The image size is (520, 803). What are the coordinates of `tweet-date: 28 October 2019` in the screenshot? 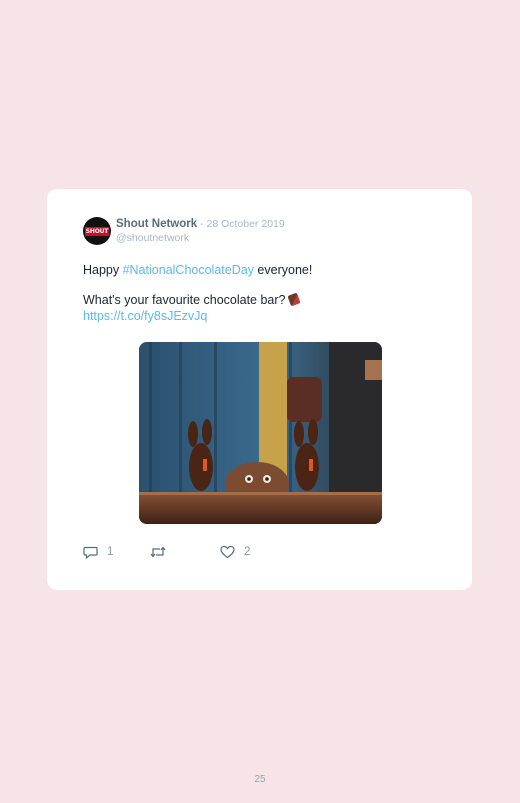 It's located at (245, 224).